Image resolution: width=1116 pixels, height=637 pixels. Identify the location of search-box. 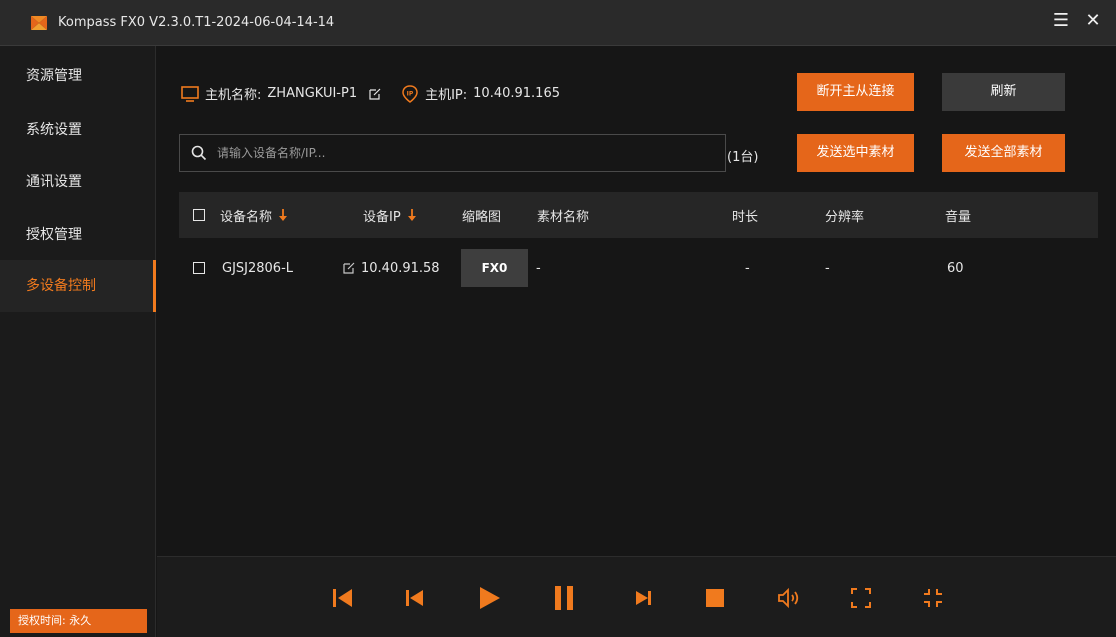
(452, 153).